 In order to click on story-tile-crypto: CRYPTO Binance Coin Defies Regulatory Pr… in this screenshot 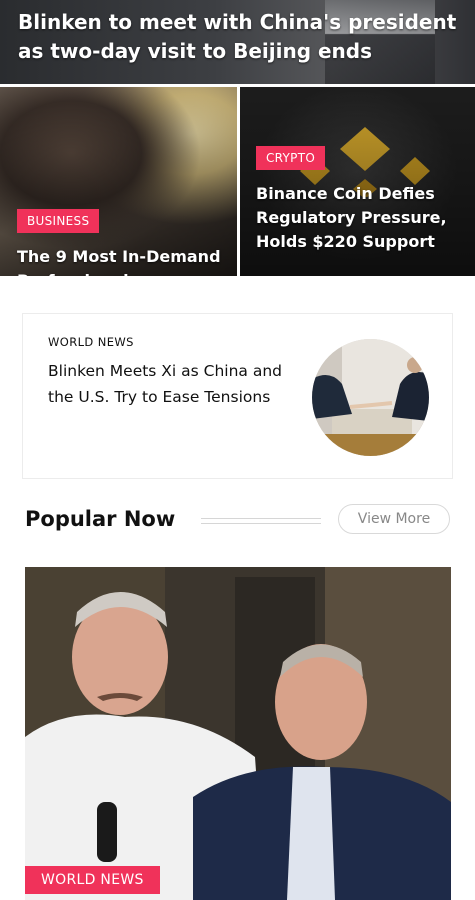, I will do `click(357, 181)`.